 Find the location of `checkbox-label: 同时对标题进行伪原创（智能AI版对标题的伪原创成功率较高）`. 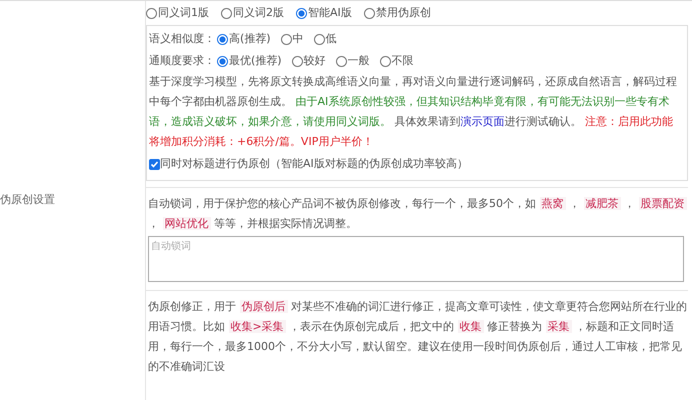

checkbox-label: 同时对标题进行伪原创（智能AI版对标题的伪原创成功率较高） is located at coordinates (314, 164).